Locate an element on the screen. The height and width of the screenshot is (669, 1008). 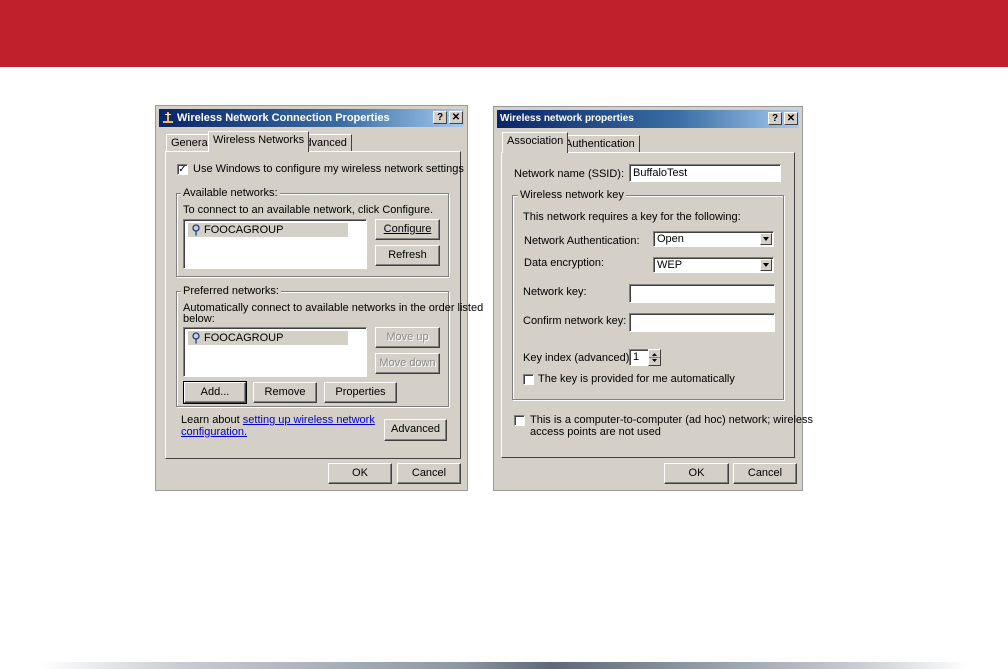
tab-wireless-networks: Wireless Networks is located at coordinates (259, 141).